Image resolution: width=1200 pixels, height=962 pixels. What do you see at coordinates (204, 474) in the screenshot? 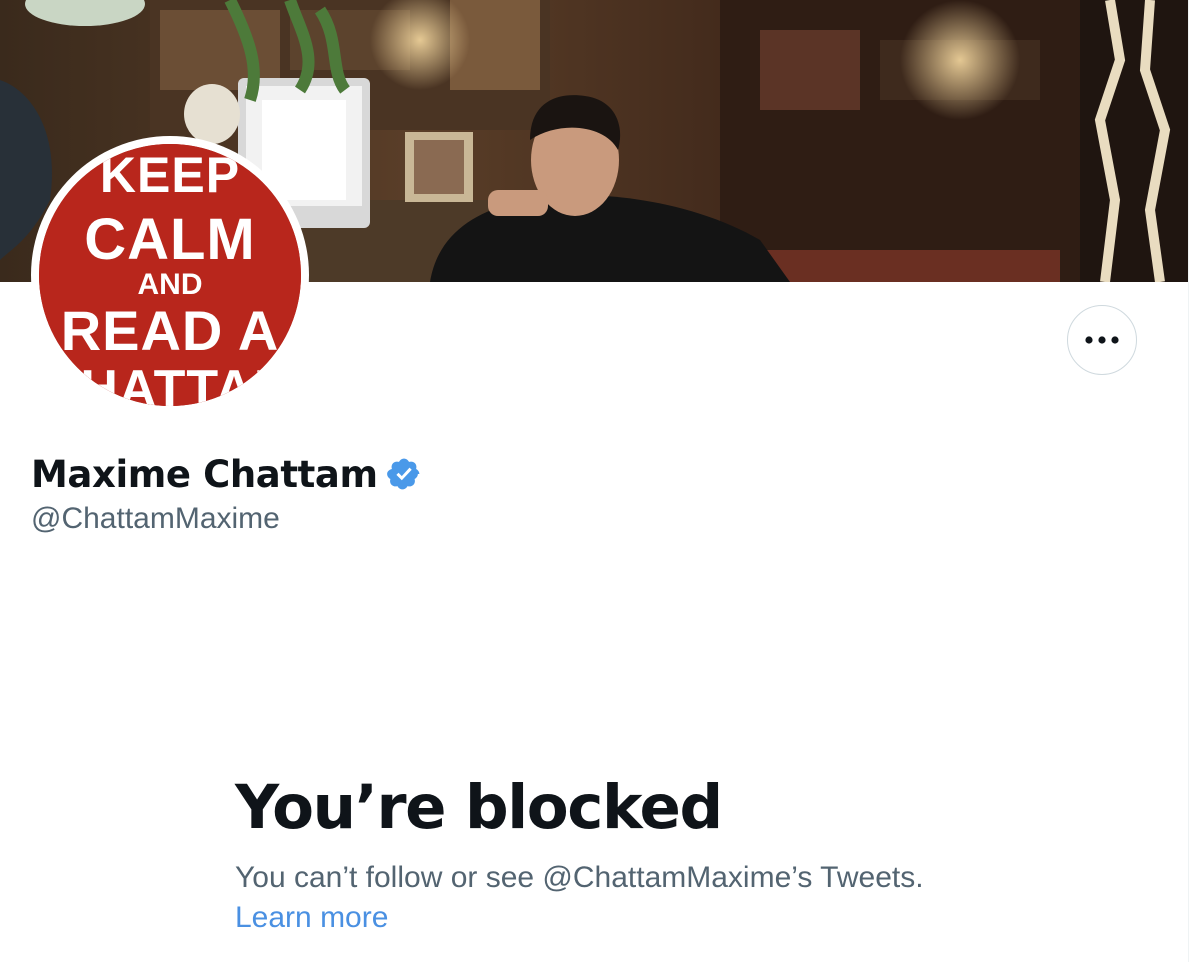
I see `display-name: Maxime Chattam` at bounding box center [204, 474].